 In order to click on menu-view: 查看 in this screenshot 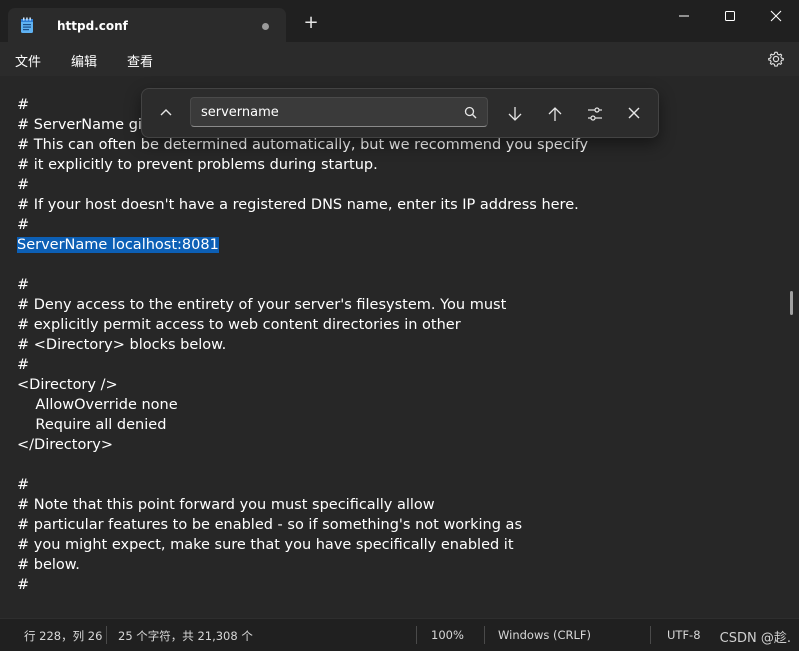, I will do `click(140, 60)`.